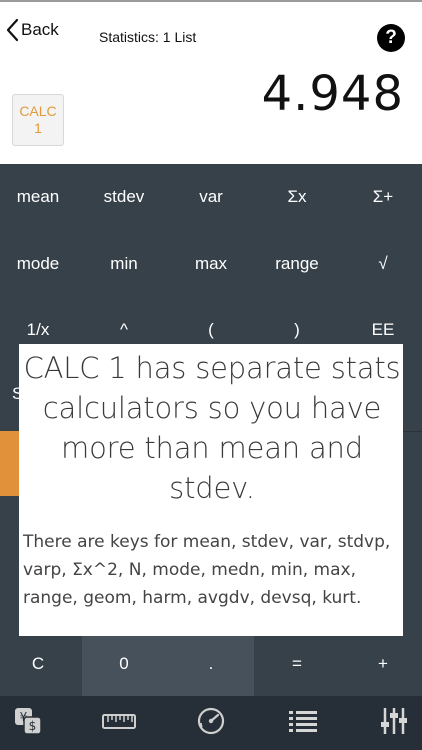 The width and height of the screenshot is (422, 750). What do you see at coordinates (297, 664) in the screenshot?
I see `key-equals: =` at bounding box center [297, 664].